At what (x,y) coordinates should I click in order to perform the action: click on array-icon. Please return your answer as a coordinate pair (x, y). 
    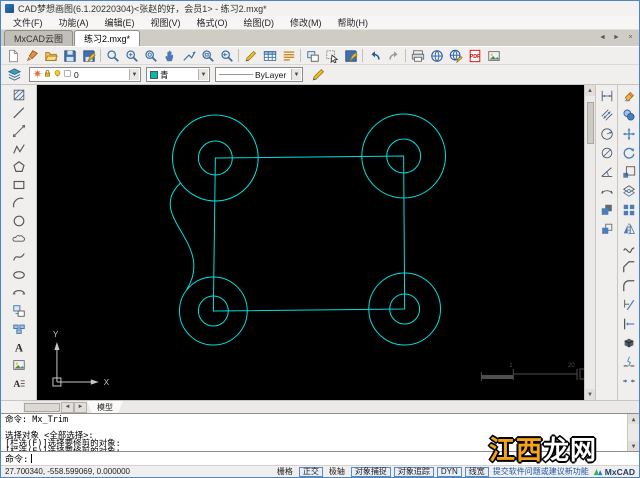
    Looking at the image, I should click on (628, 209).